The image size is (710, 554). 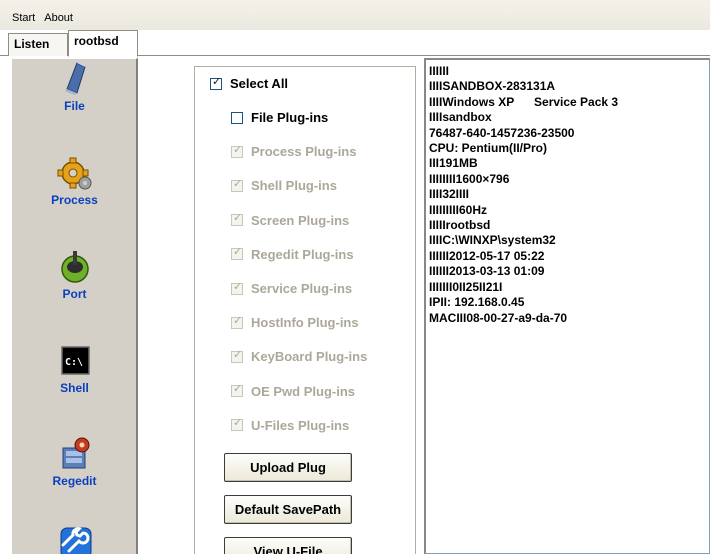 What do you see at coordinates (74, 173) in the screenshot?
I see `gears-icon` at bounding box center [74, 173].